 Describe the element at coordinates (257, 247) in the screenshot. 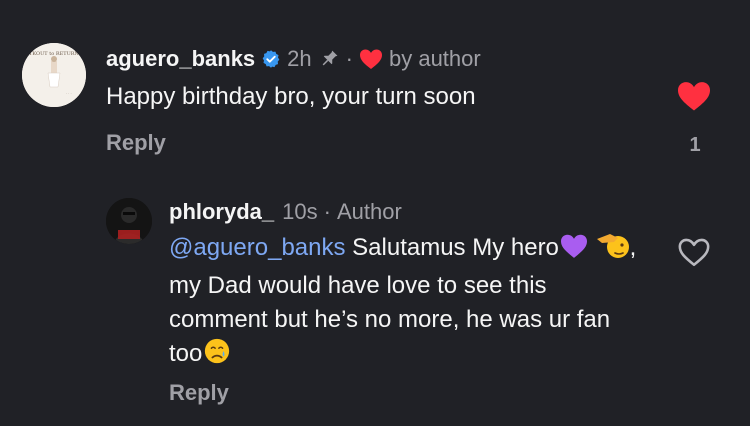

I see `mention-link: @aguero_banks` at that location.